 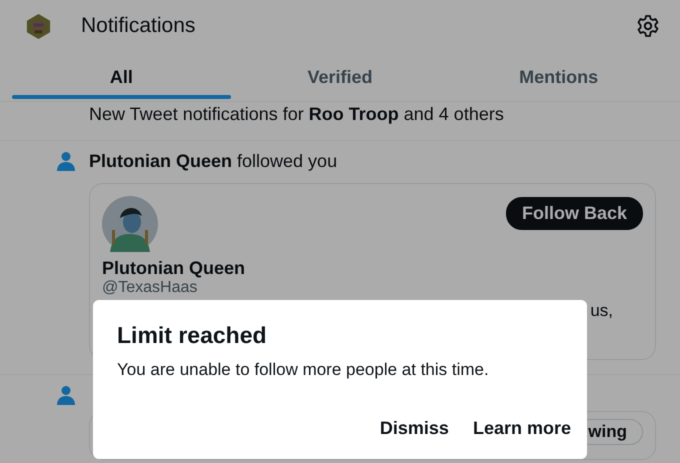 I want to click on notice-text: New Tweet notifications for Roo Troop and 4 others, so click(x=296, y=114).